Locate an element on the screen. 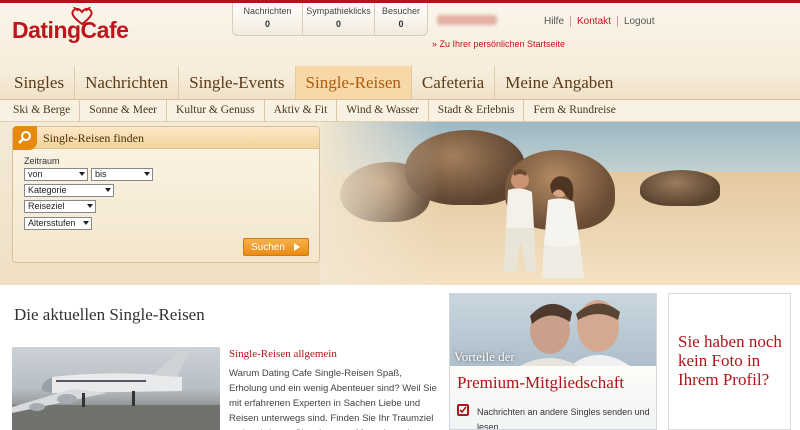 This screenshot has height=430, width=800. arrow-right-icon is located at coordinates (297, 247).